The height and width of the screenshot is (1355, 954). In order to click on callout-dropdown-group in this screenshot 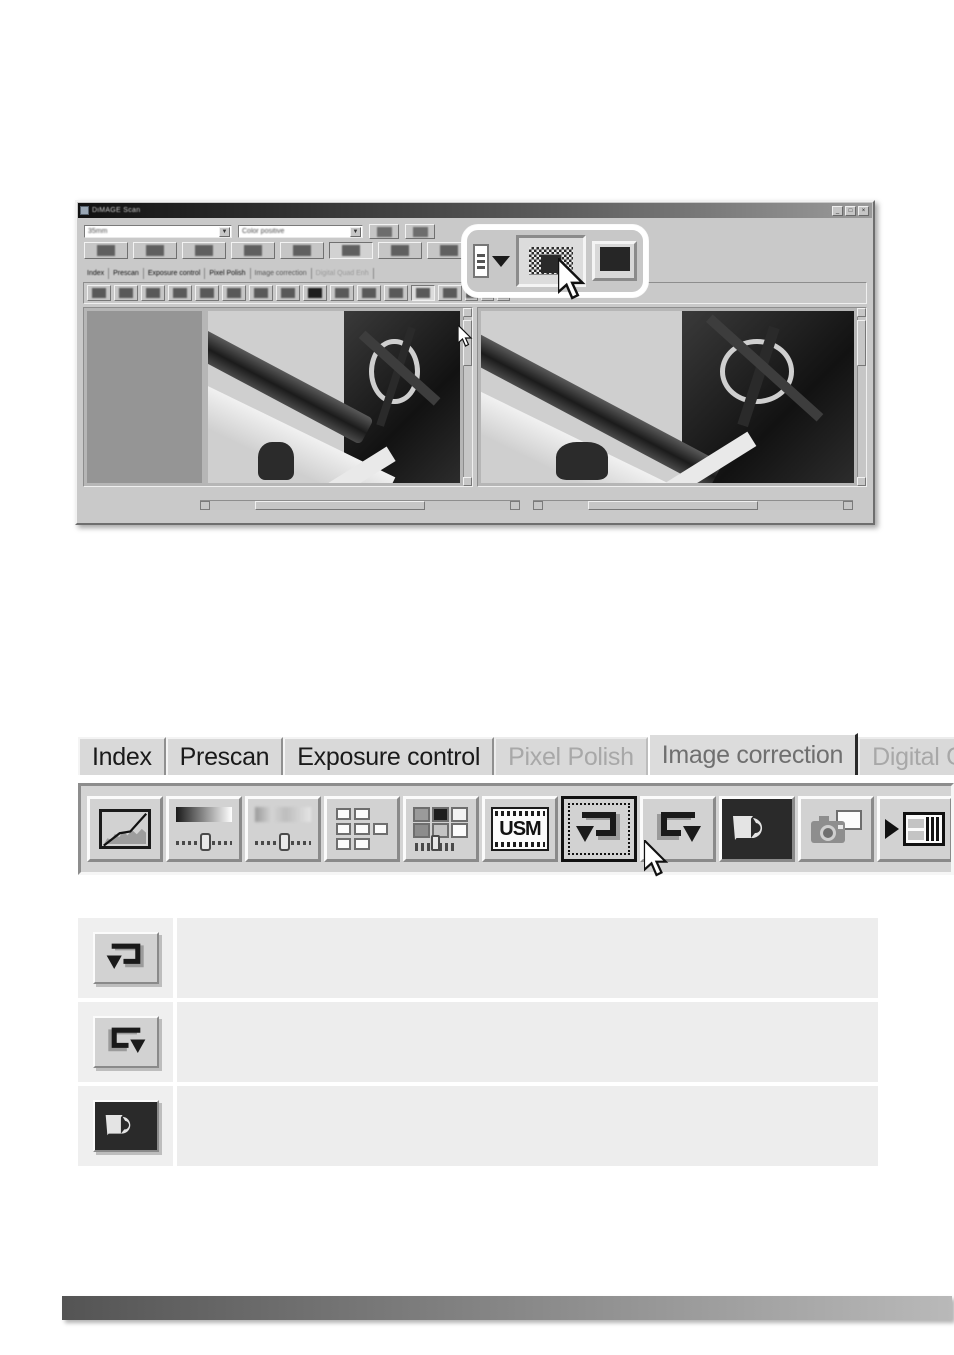, I will do `click(491, 261)`.